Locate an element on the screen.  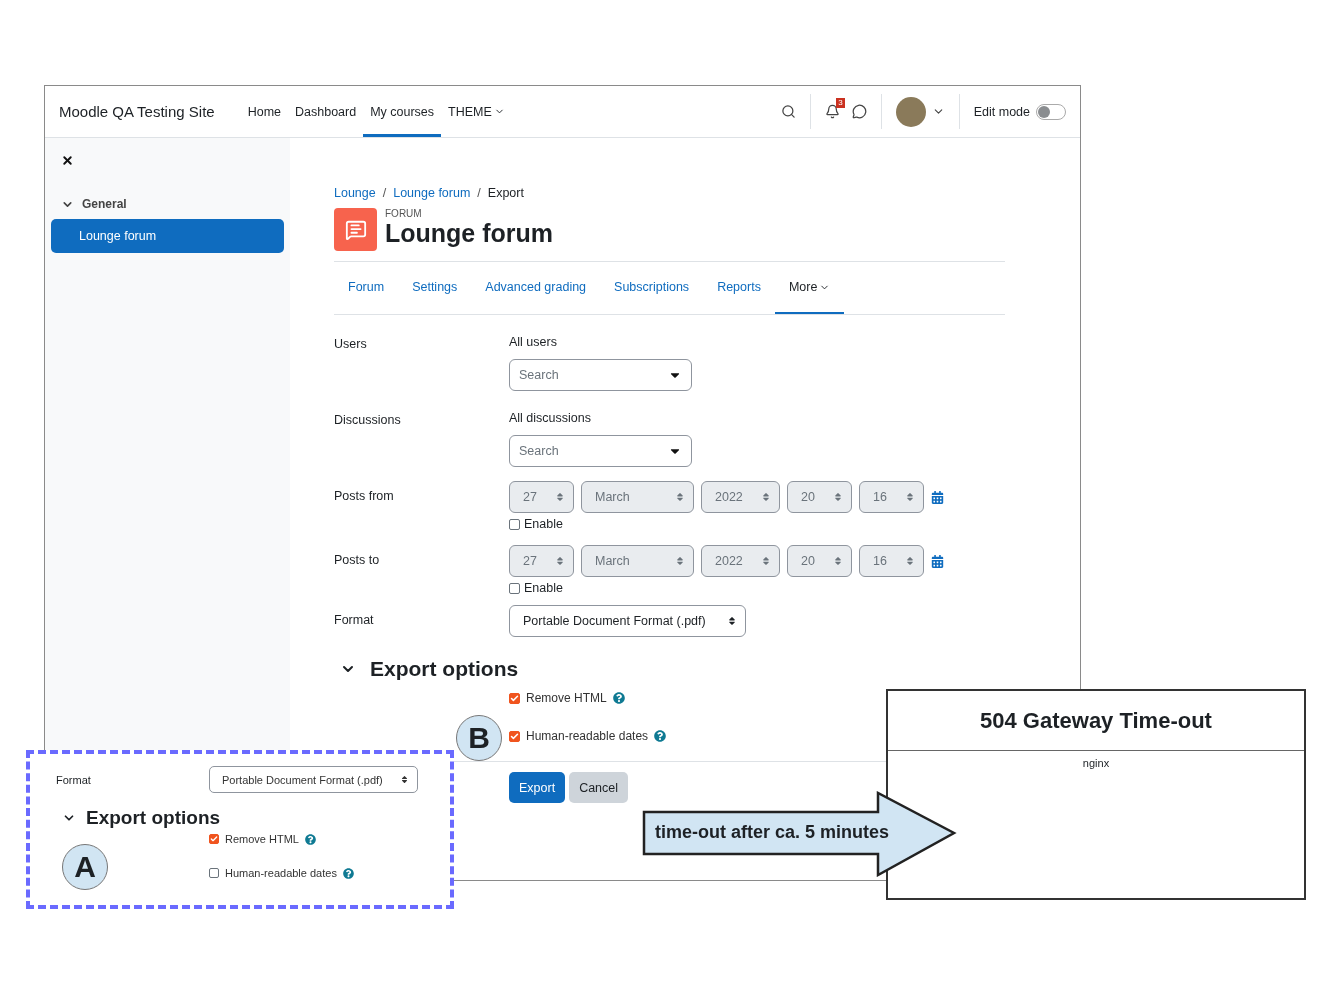
field-label: Users is located at coordinates (351, 344).